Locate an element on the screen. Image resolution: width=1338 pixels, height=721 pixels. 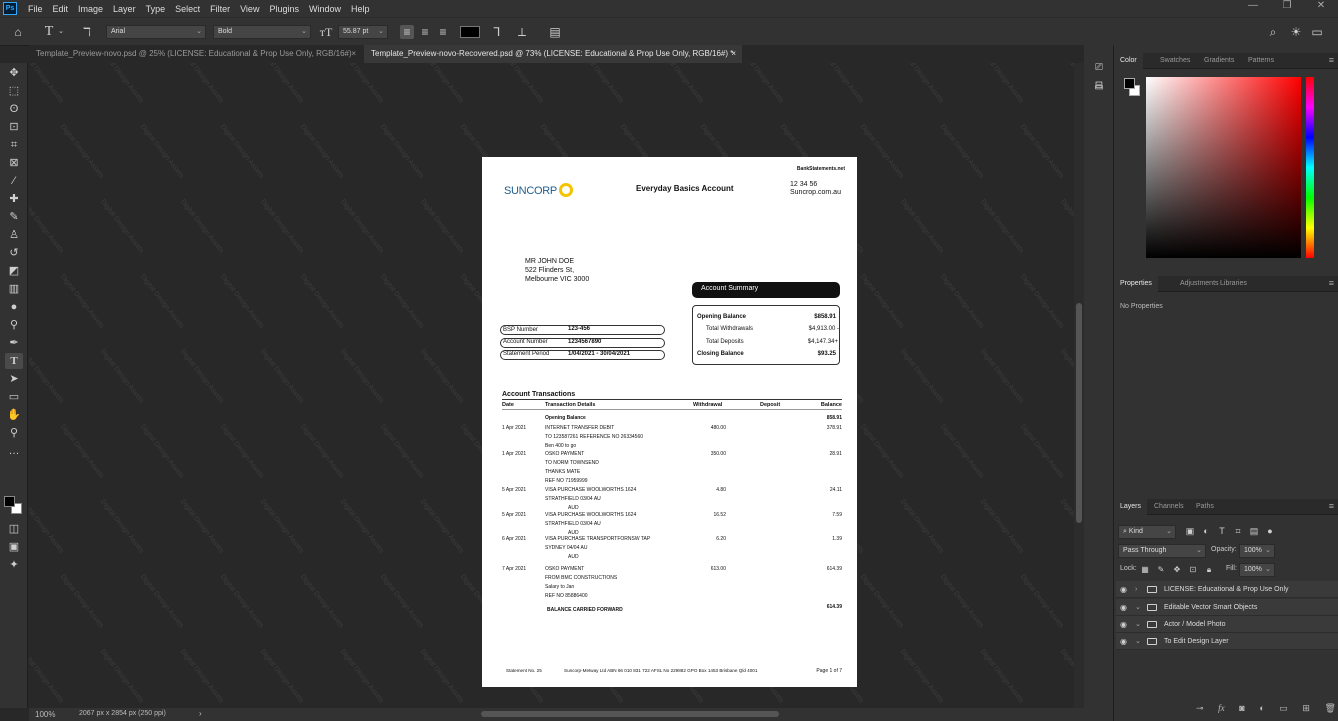
layer-filter-select: ⌕ Kind ⌄ is located at coordinates (1147, 532).